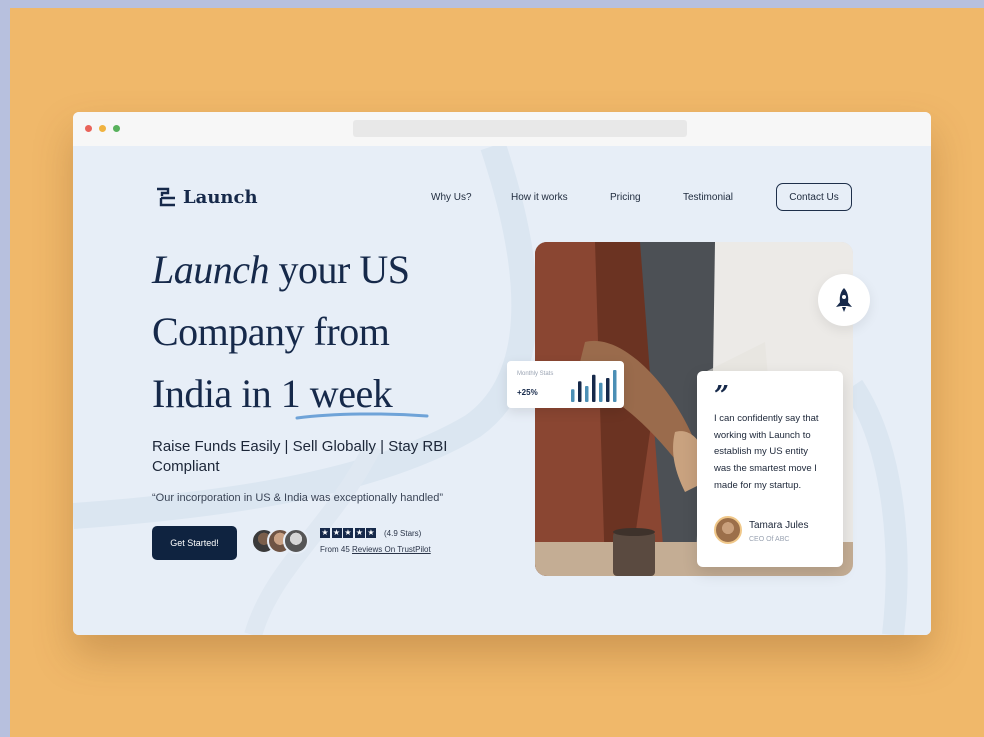  What do you see at coordinates (535, 374) in the screenshot?
I see `stats-label: Monthly Stats` at bounding box center [535, 374].